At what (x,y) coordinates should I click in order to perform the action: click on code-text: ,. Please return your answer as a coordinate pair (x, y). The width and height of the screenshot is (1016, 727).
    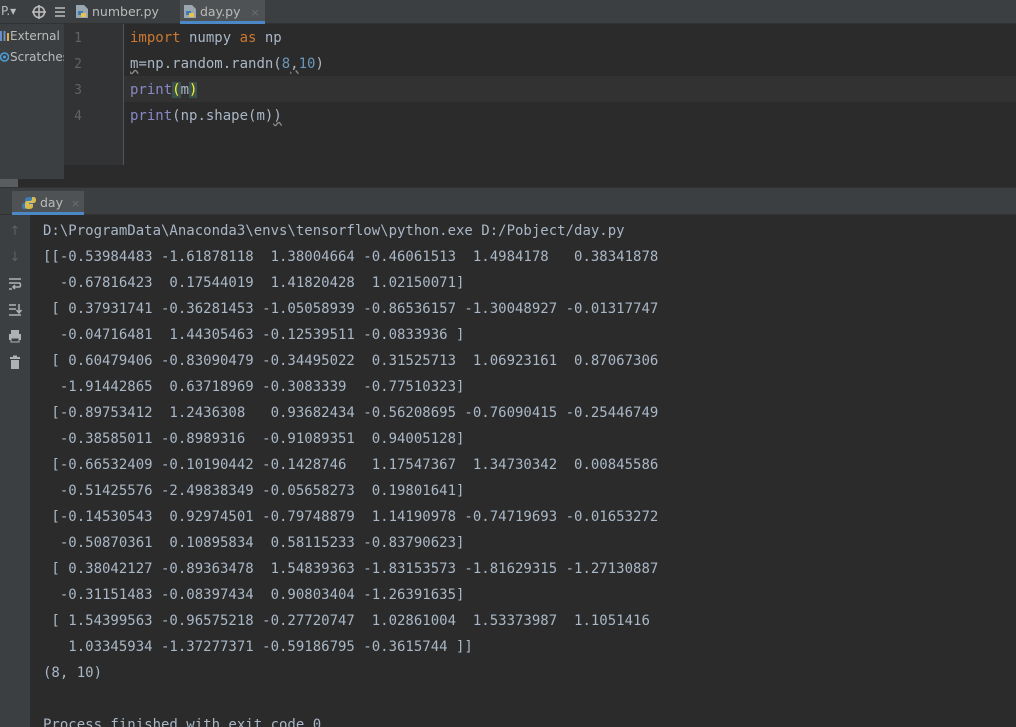
    Looking at the image, I should click on (294, 64).